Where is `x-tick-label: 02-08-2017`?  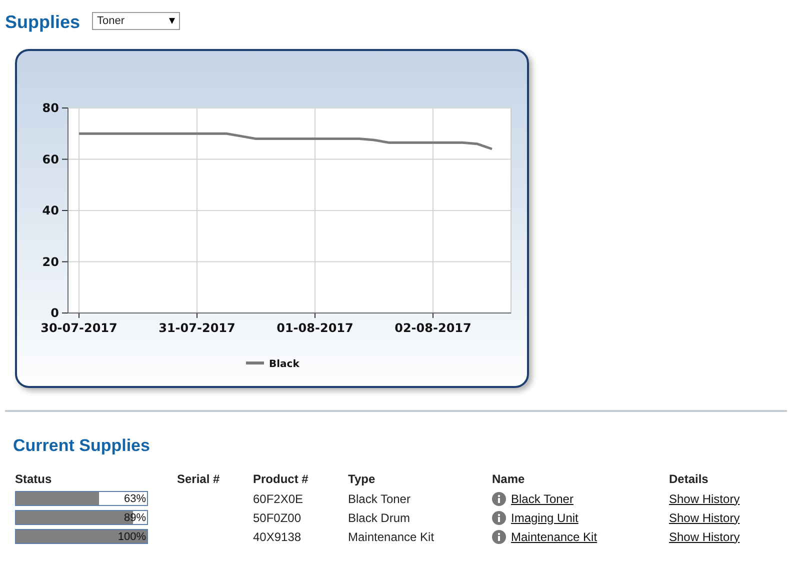 x-tick-label: 02-08-2017 is located at coordinates (433, 328).